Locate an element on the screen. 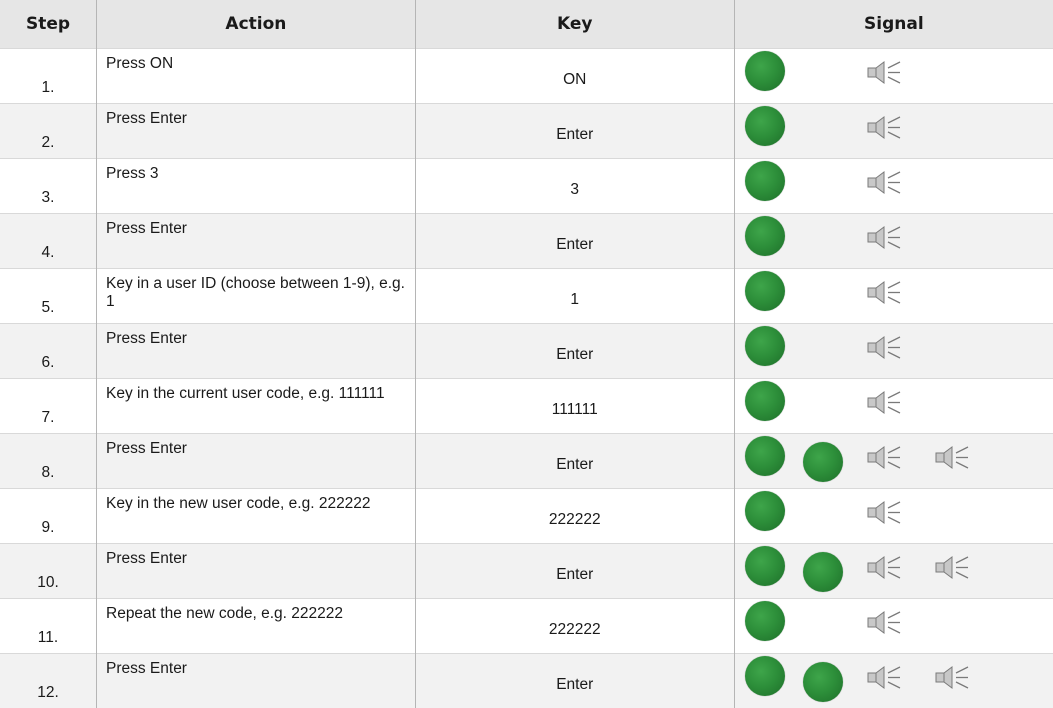  table-row: 3.Press 33 is located at coordinates (526, 186).